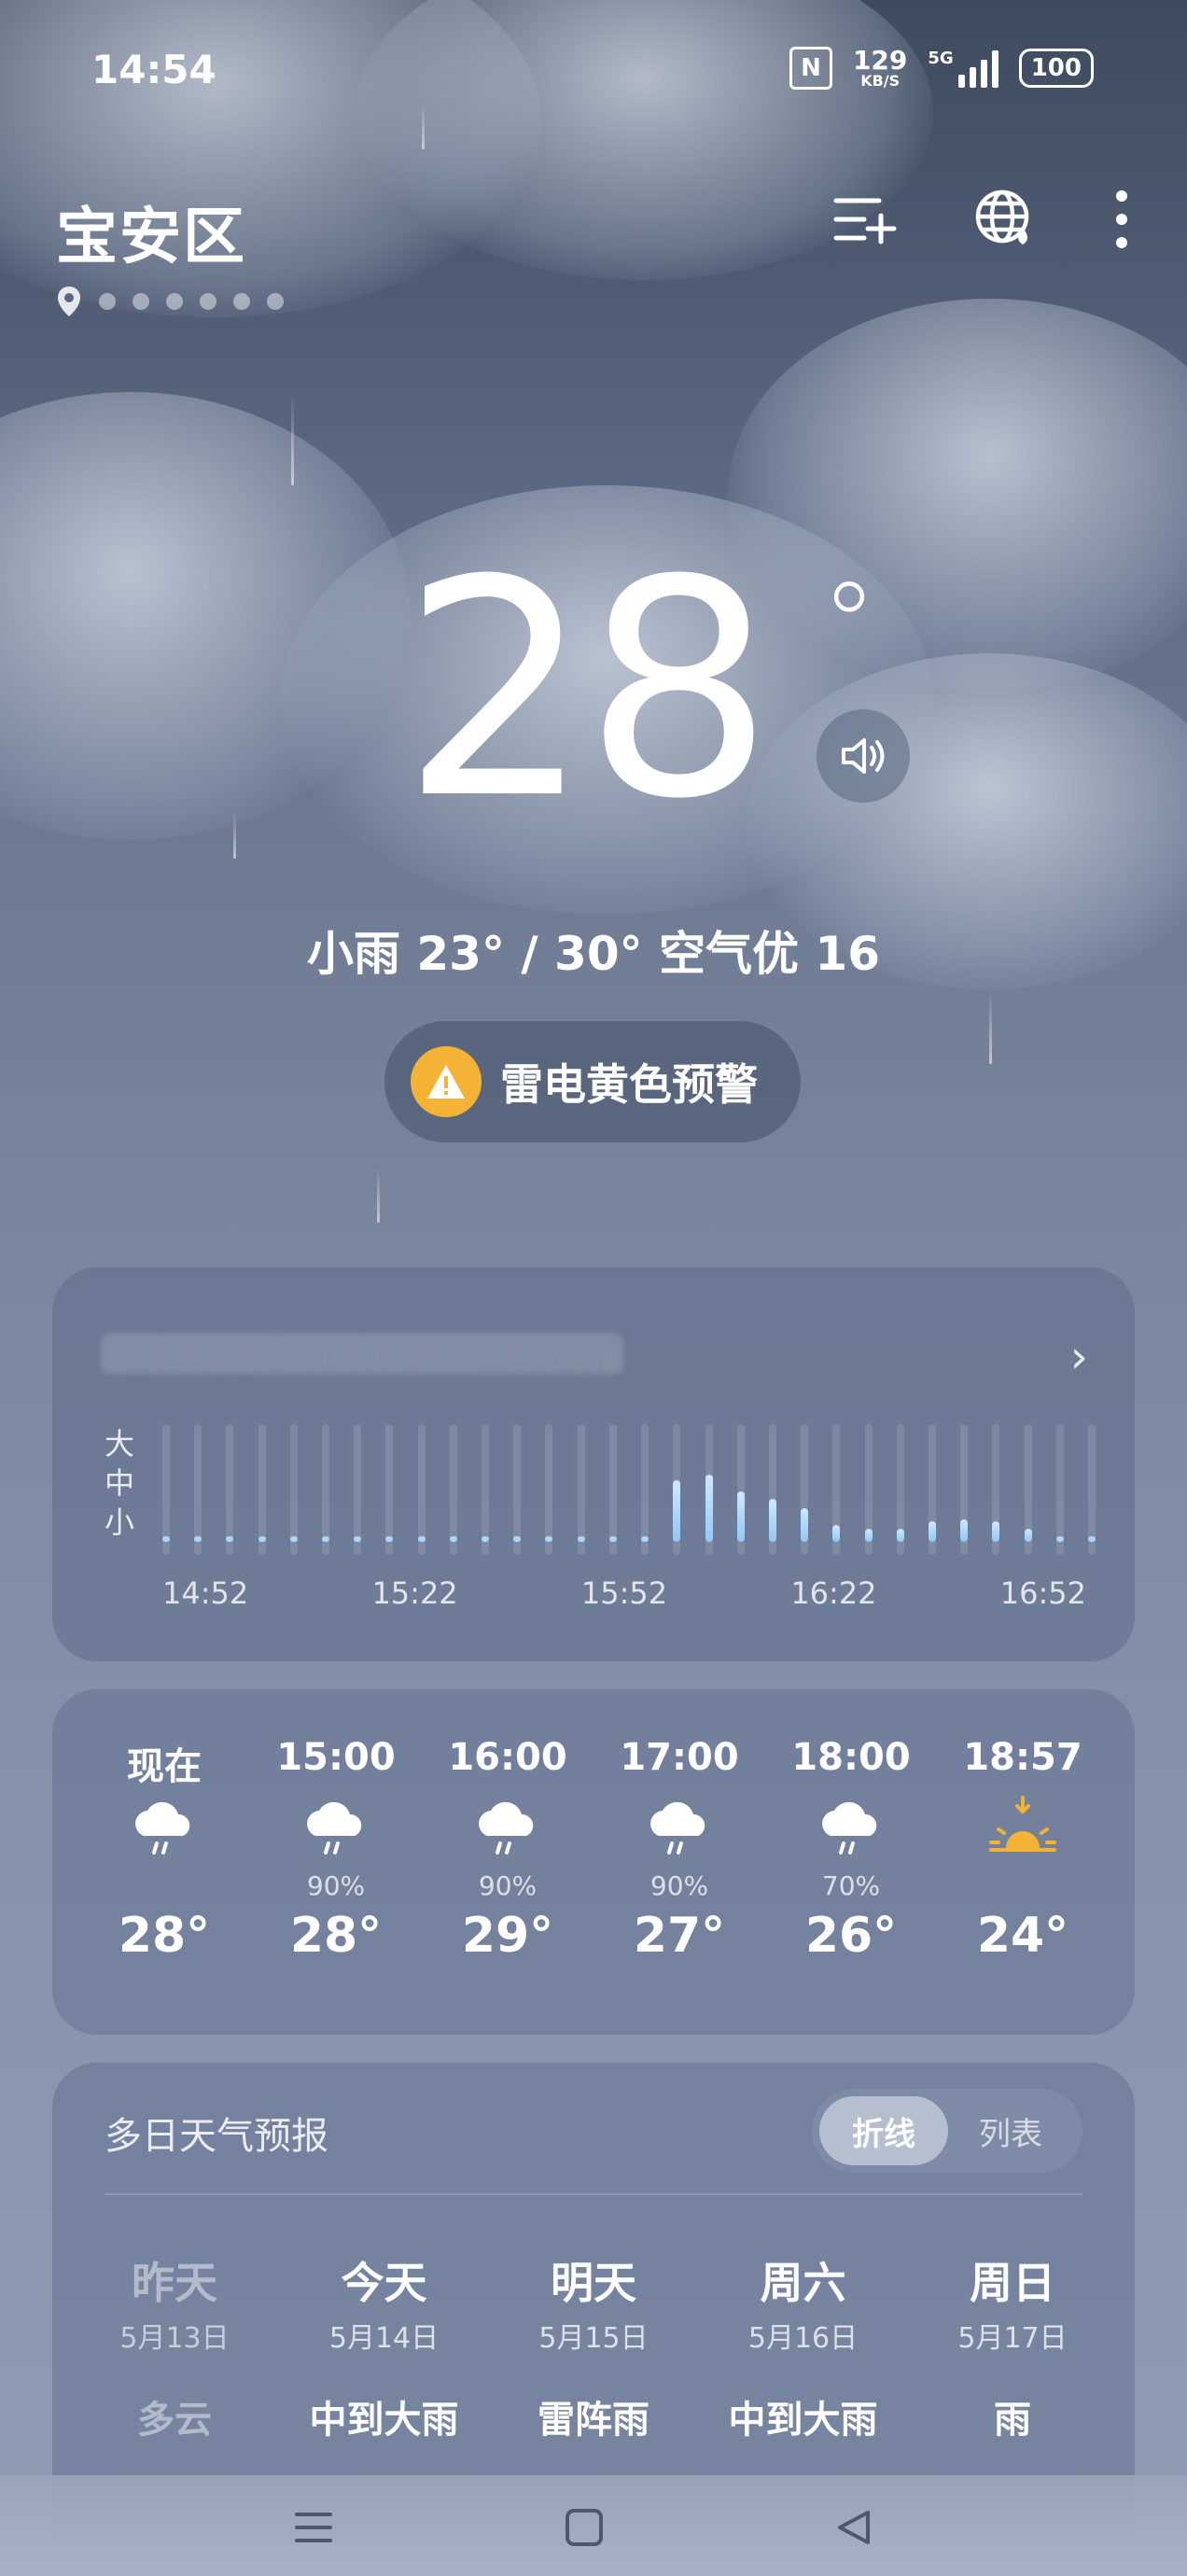 This screenshot has height=2576, width=1187. Describe the element at coordinates (803, 2346) in the screenshot. I see `day-item: 周六 5月16日 中到大雨` at that location.